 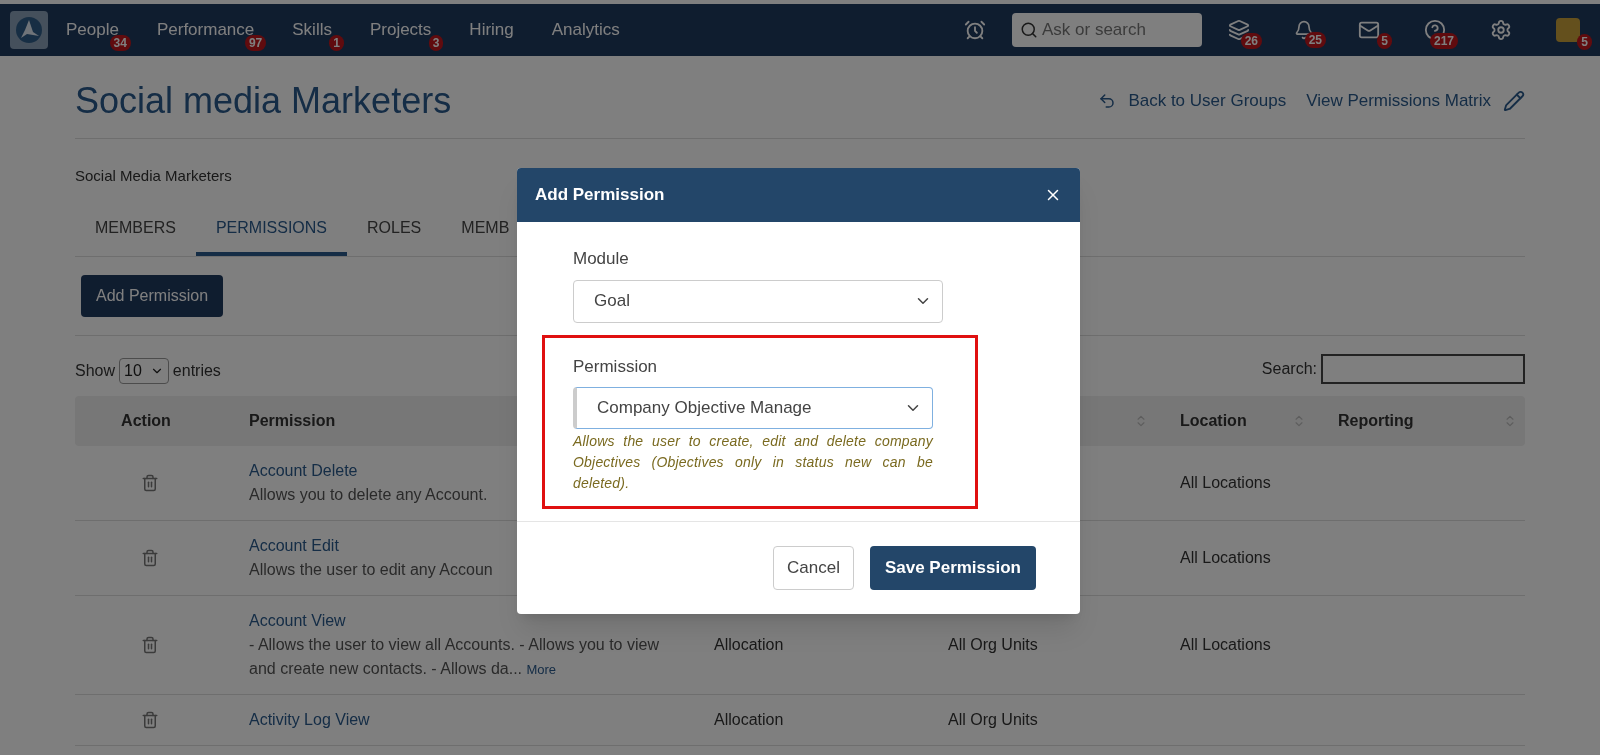 What do you see at coordinates (753, 462) in the screenshot?
I see `permission-help-text: Allows the user to create, edit and delete company Objectives (Objectives only in status new can be deleted).` at bounding box center [753, 462].